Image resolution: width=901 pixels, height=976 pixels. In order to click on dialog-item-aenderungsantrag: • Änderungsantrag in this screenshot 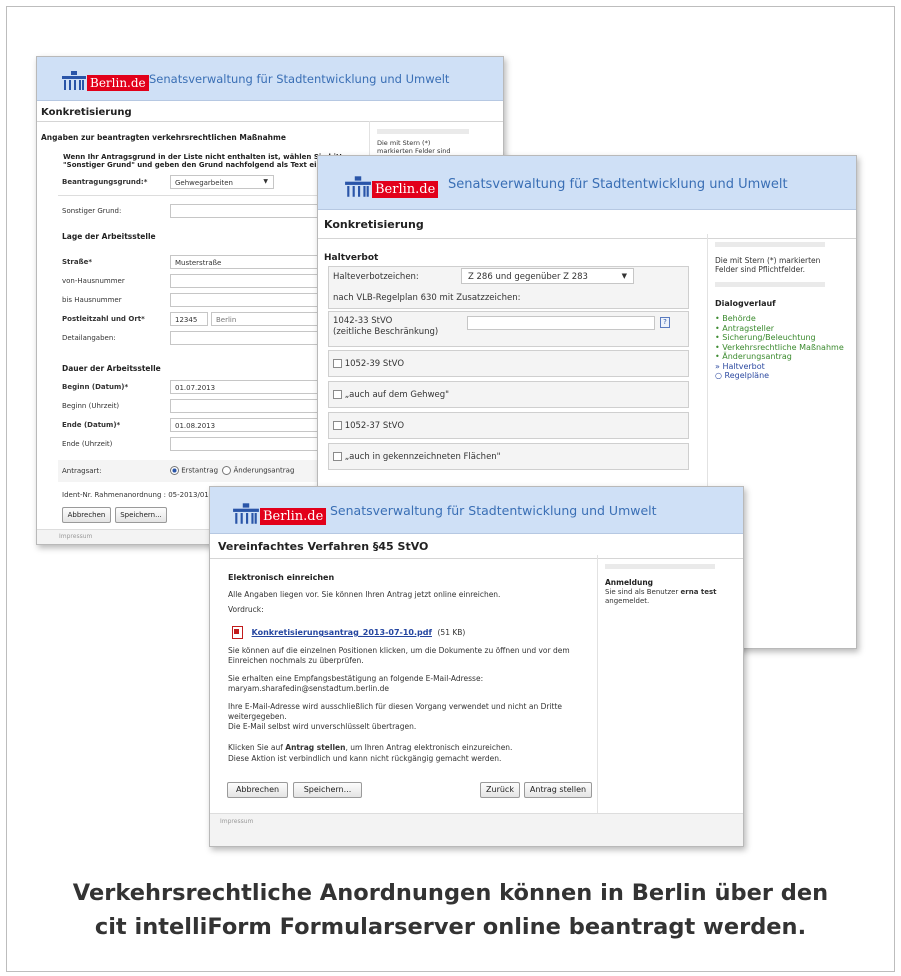, I will do `click(782, 357)`.